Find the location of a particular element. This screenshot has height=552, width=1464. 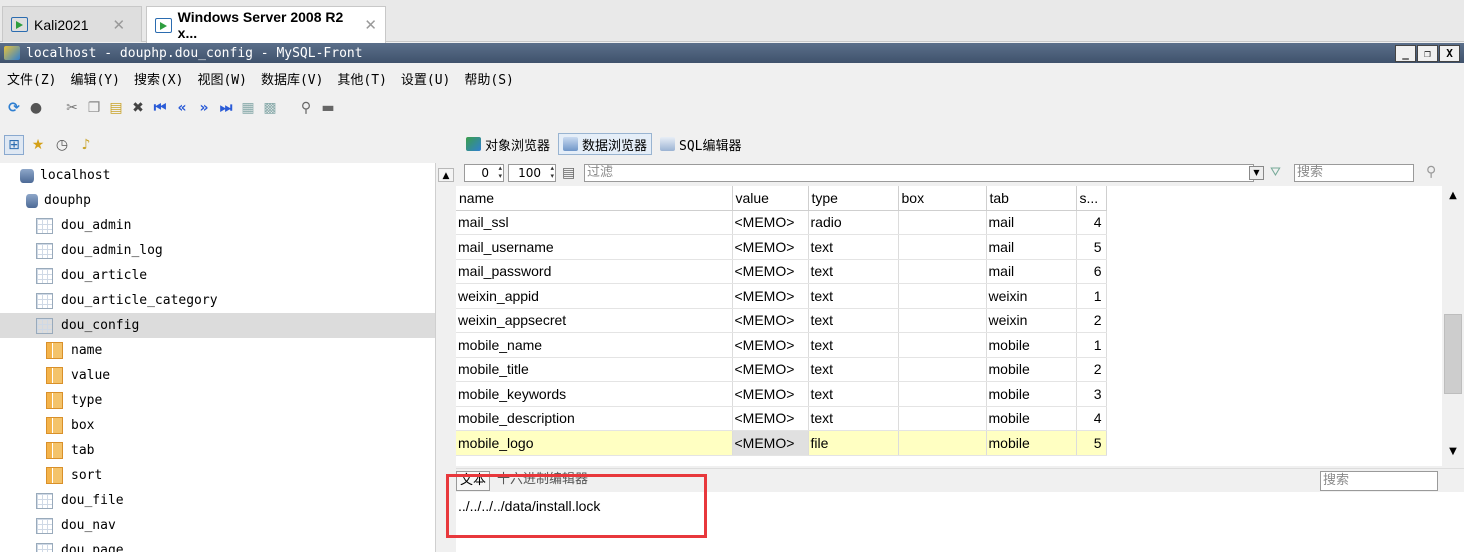

tree-node-column: name is located at coordinates (74, 350).